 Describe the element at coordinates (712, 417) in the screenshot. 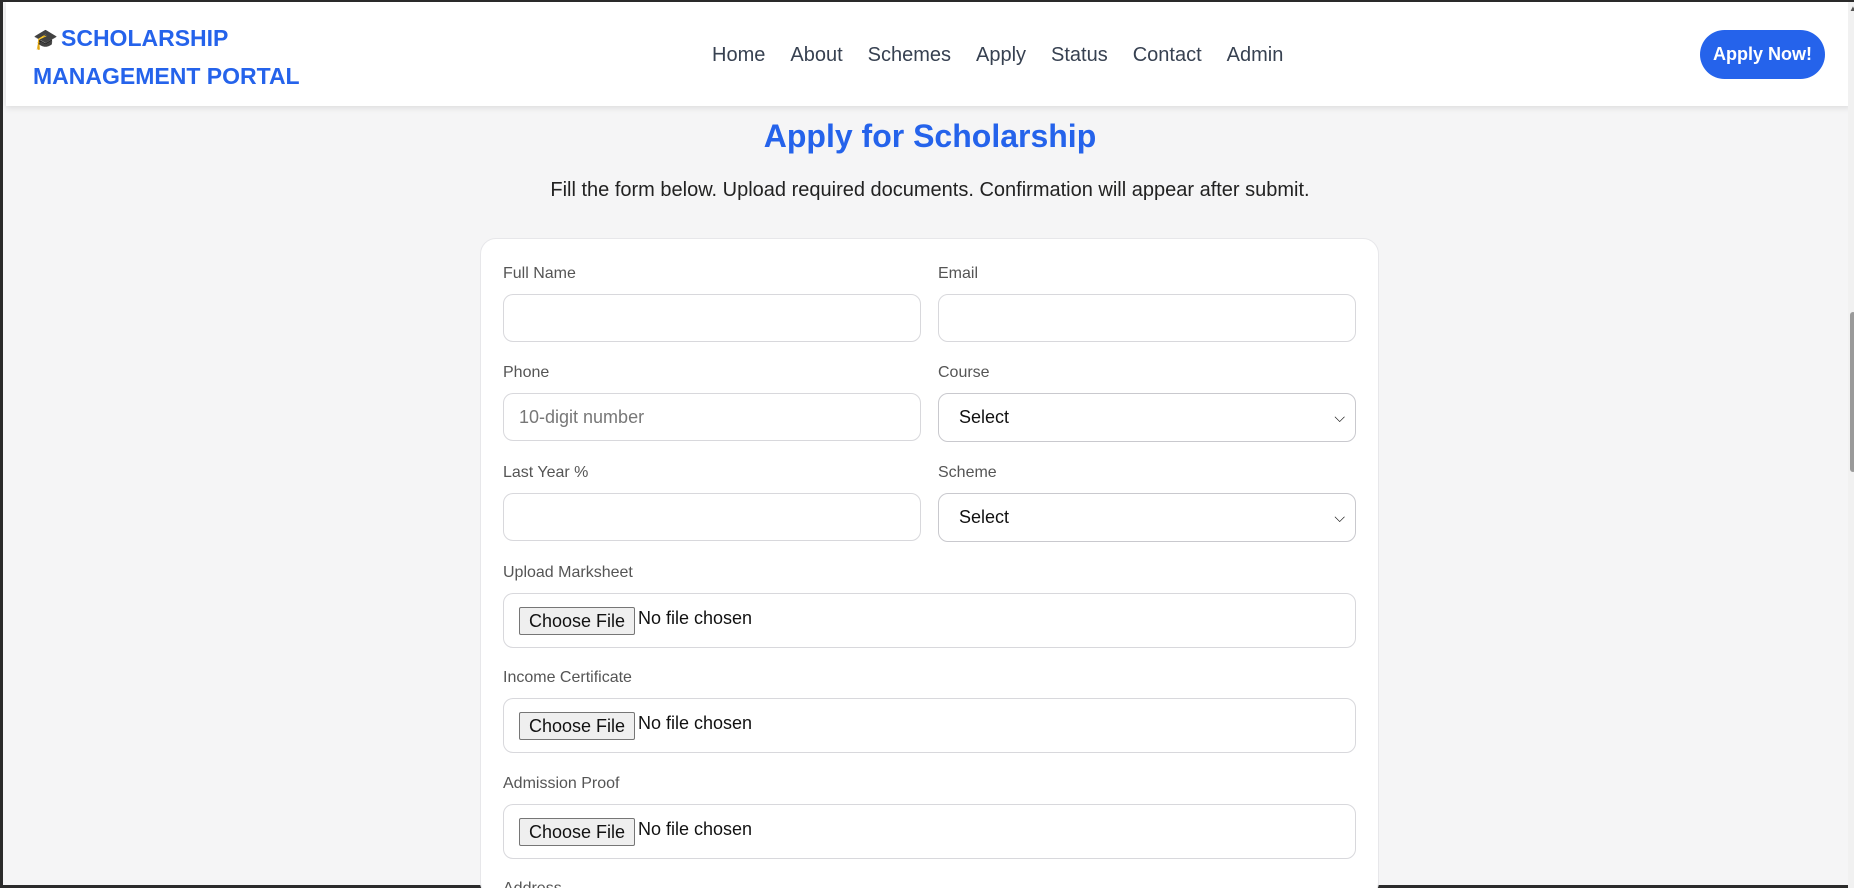

I see `phone-input` at that location.